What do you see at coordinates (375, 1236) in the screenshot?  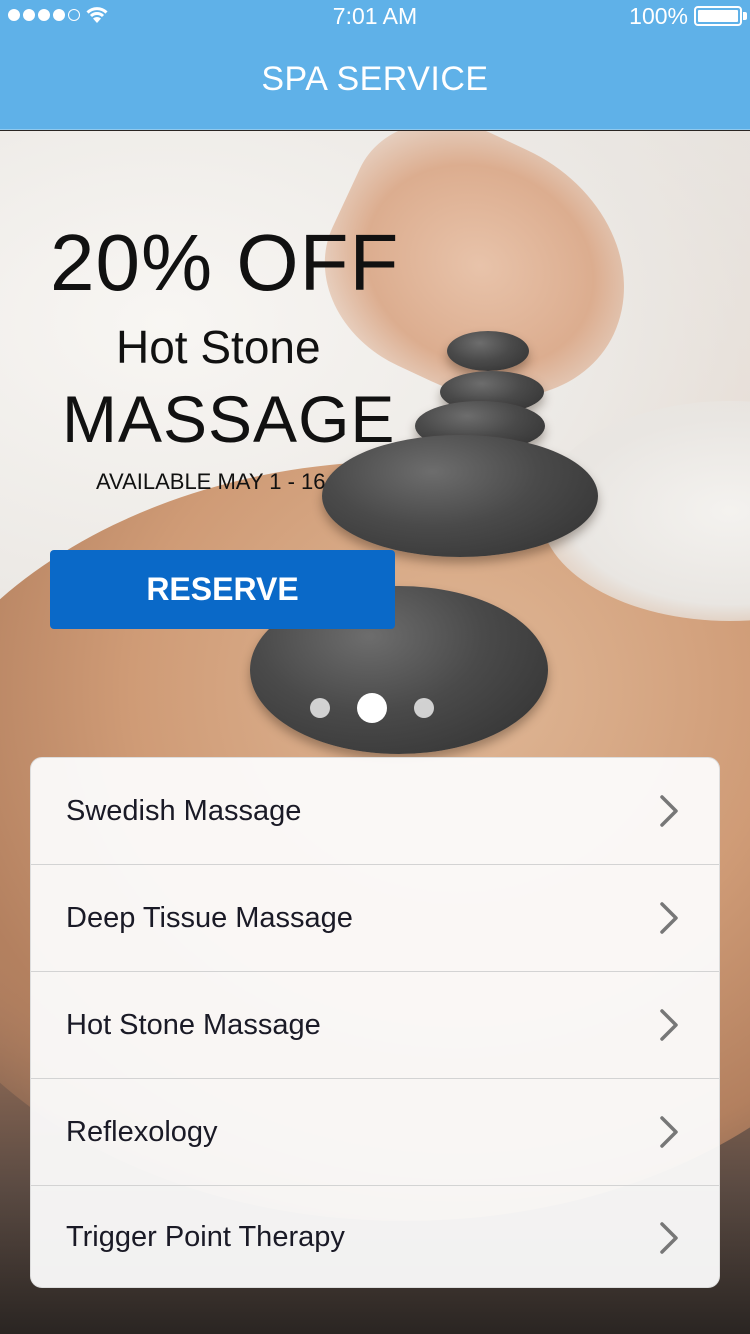 I see `service-item-trigger-point: Trigger Point Therapy` at bounding box center [375, 1236].